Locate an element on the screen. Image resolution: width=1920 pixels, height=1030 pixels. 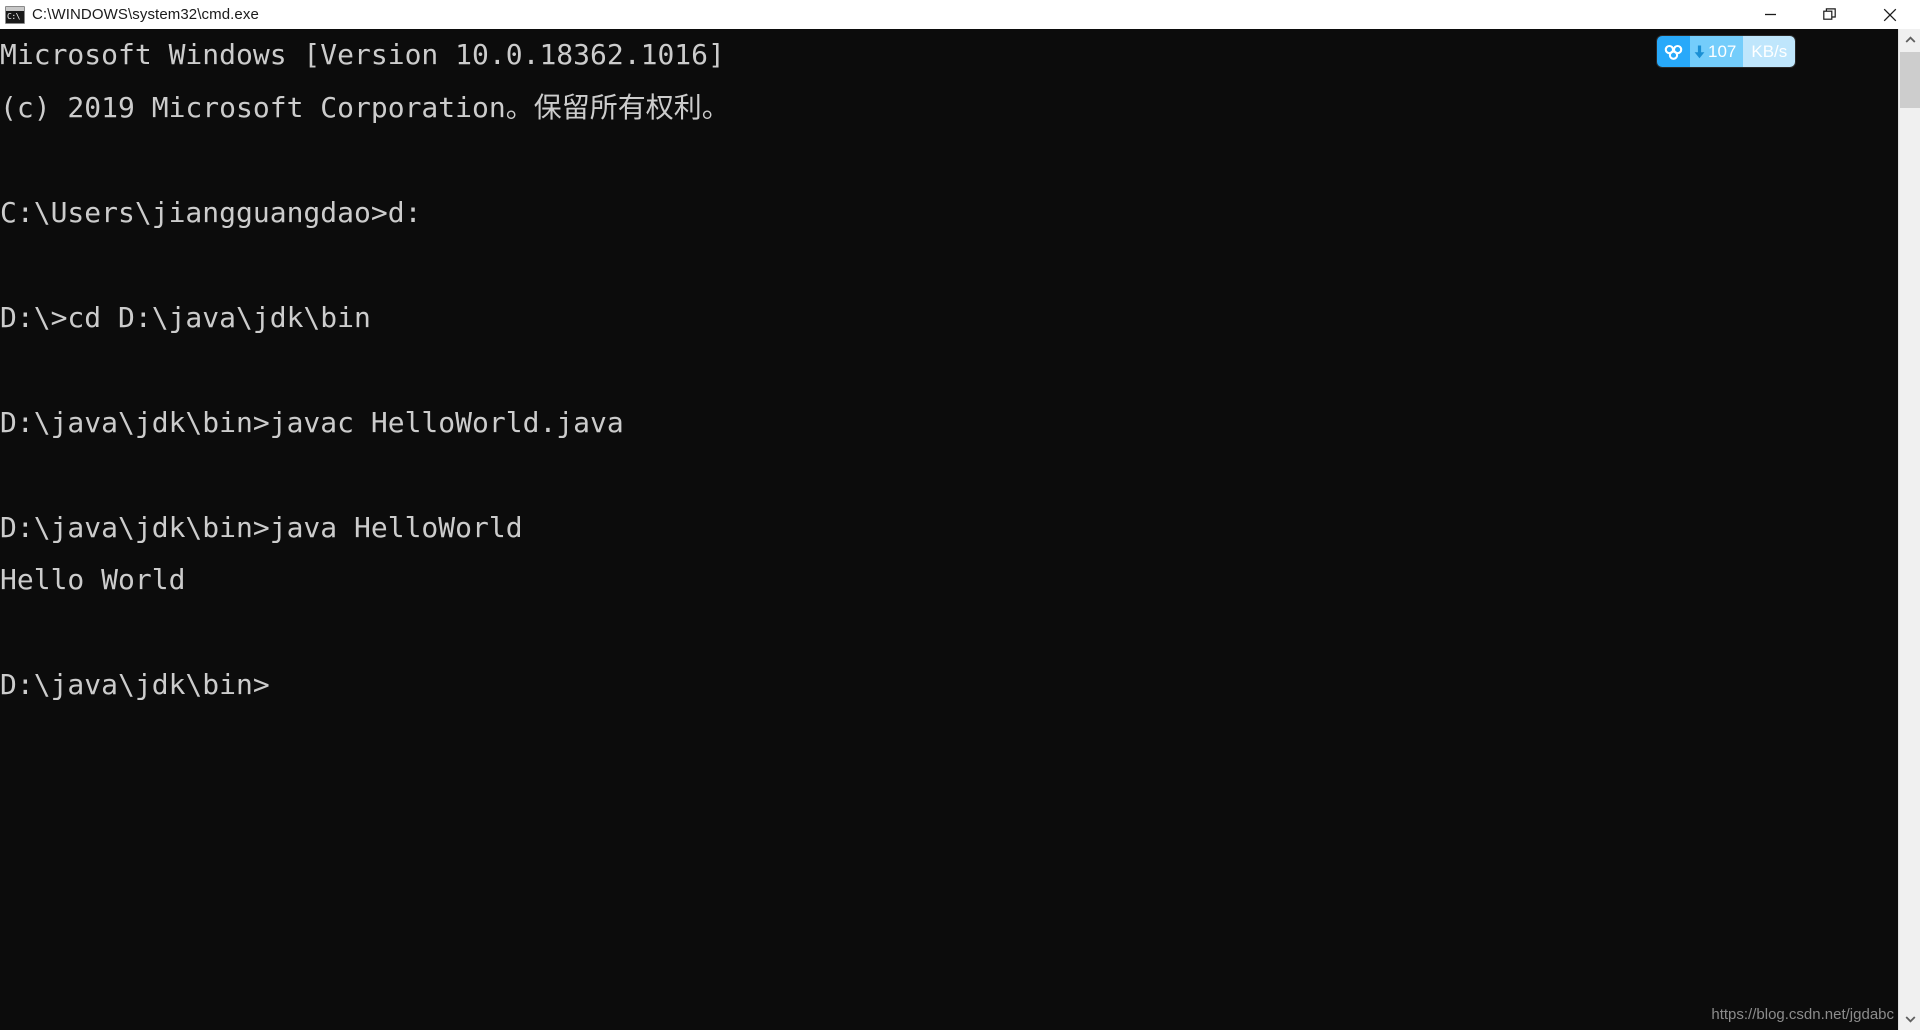
chevron-down-icon is located at coordinates (1910, 1019).